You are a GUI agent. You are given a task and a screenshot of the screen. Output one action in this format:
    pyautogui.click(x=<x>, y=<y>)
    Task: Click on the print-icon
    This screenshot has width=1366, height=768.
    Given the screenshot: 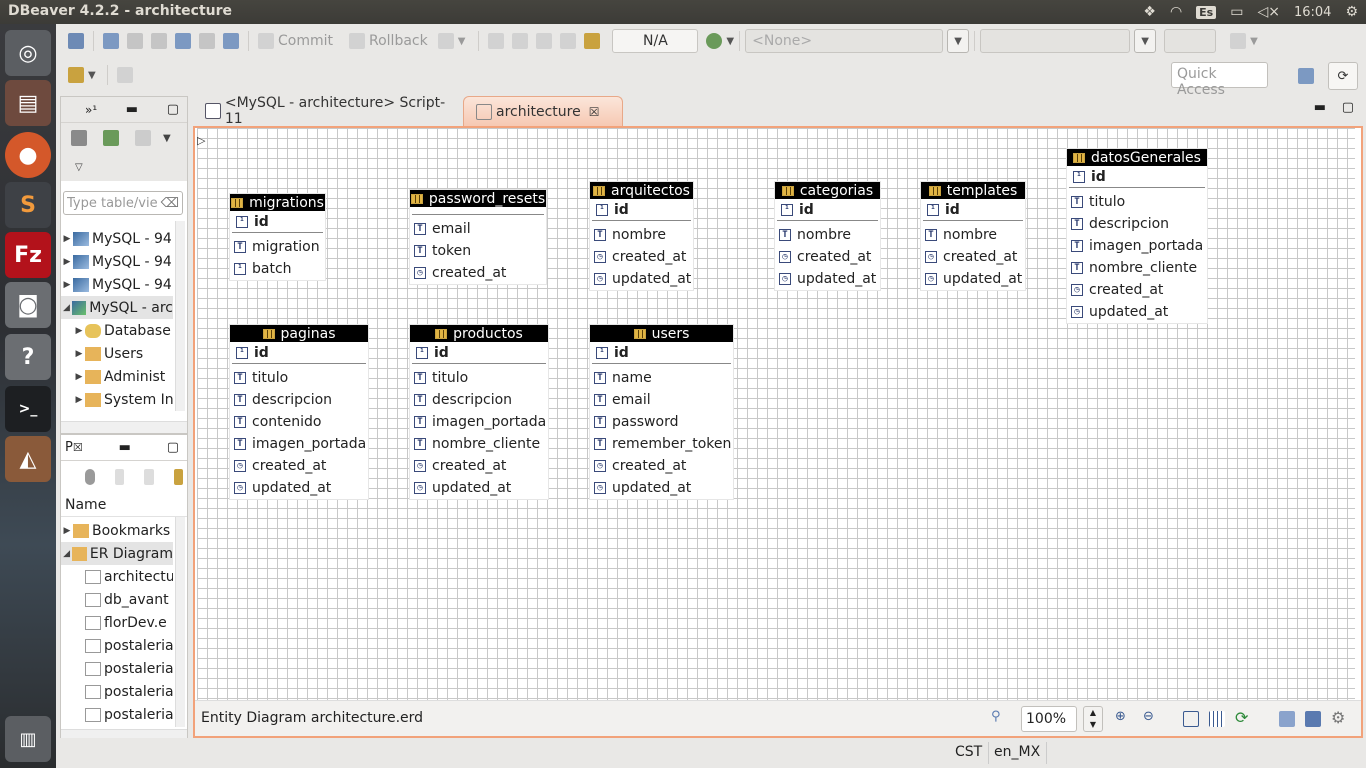 What is the action you would take?
    pyautogui.click(x=1313, y=719)
    